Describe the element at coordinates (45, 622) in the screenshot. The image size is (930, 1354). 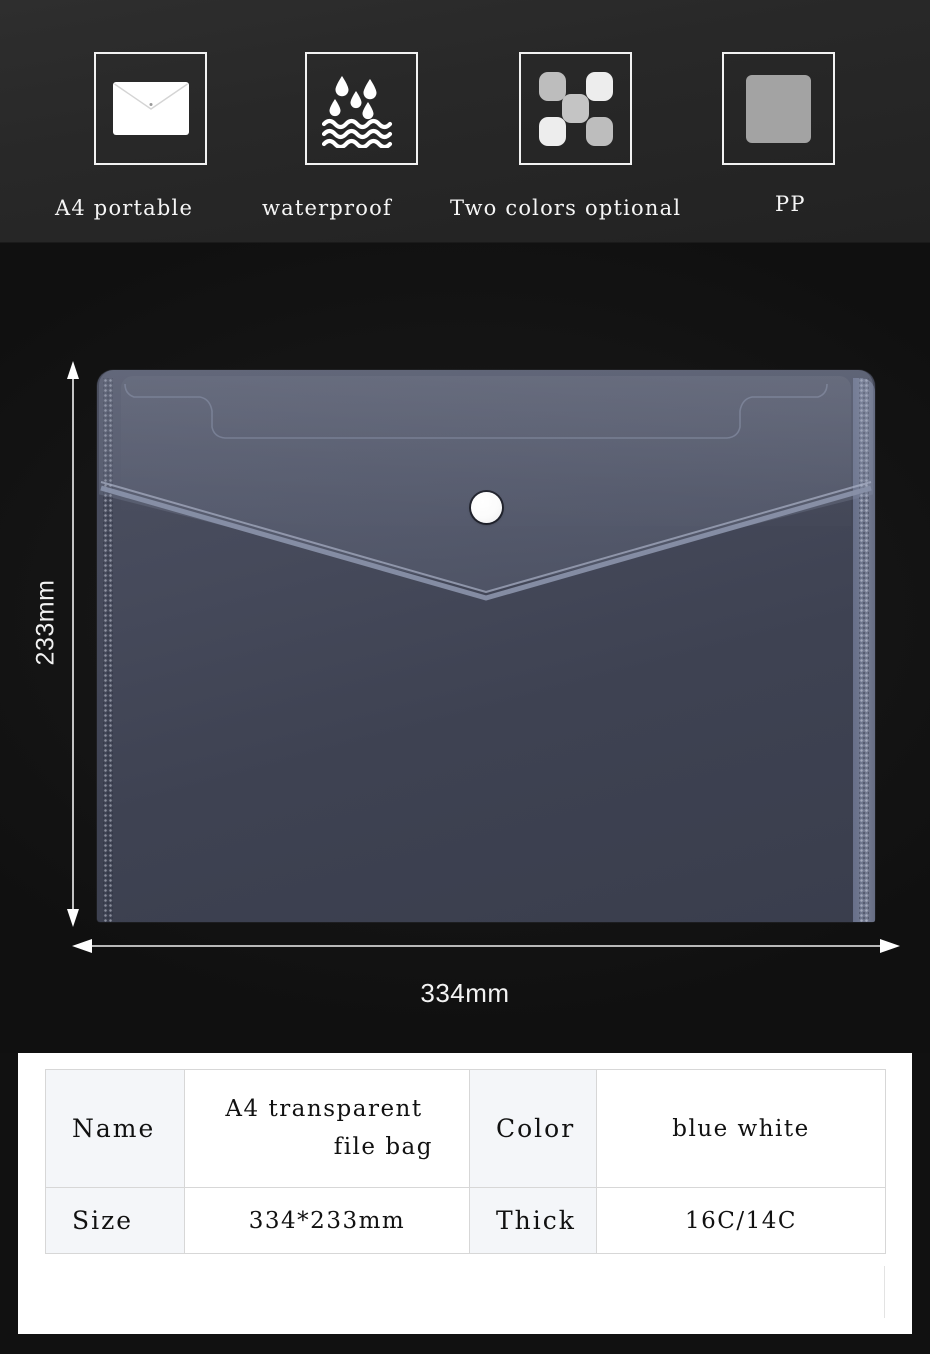
I see `dimension-label-height: 233mm` at that location.